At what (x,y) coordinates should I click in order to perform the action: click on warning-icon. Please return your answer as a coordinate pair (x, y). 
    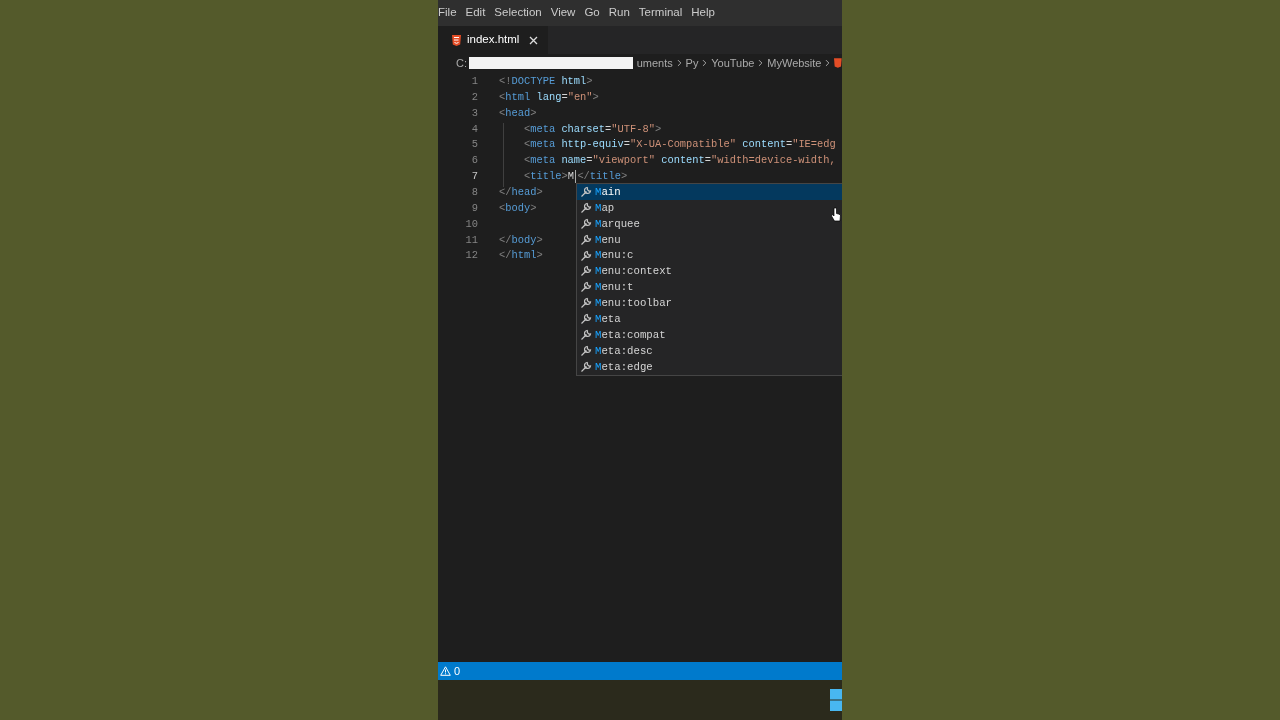
    Looking at the image, I should click on (445, 671).